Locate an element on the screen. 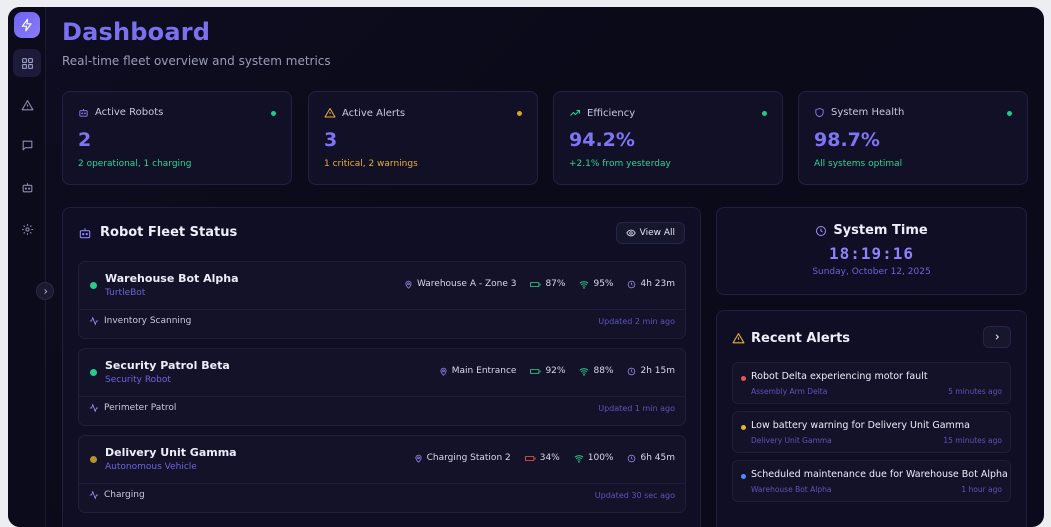 This screenshot has height=527, width=1051. nav-messages is located at coordinates (27, 145).